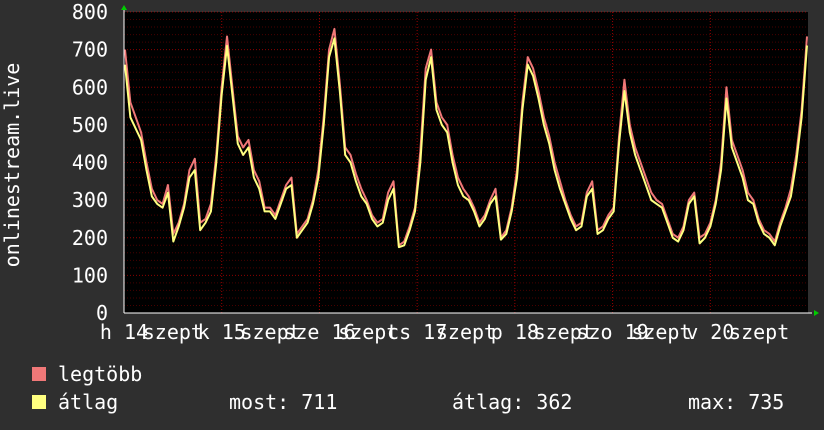 The height and width of the screenshot is (430, 824). Describe the element at coordinates (90, 163) in the screenshot. I see `y-tick-label: 400` at that location.